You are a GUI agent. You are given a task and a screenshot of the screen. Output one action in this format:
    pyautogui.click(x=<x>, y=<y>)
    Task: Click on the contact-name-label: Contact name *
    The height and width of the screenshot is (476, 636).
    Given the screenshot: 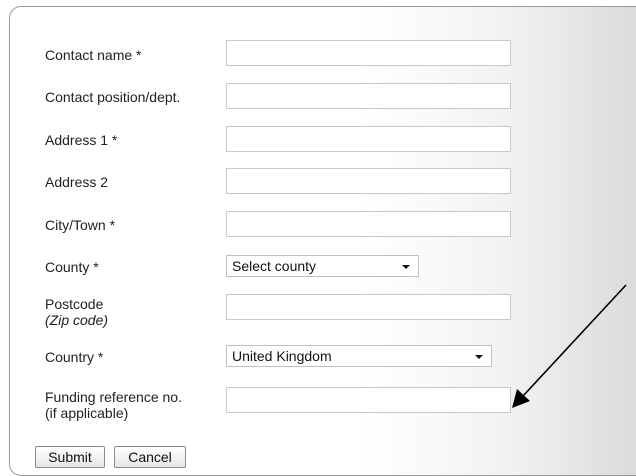 What is the action you would take?
    pyautogui.click(x=93, y=55)
    